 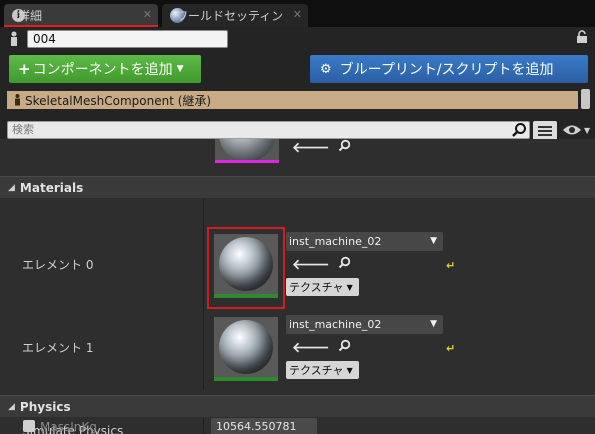 I want to click on texture-button-1: テクスチャ ▼, so click(x=322, y=370).